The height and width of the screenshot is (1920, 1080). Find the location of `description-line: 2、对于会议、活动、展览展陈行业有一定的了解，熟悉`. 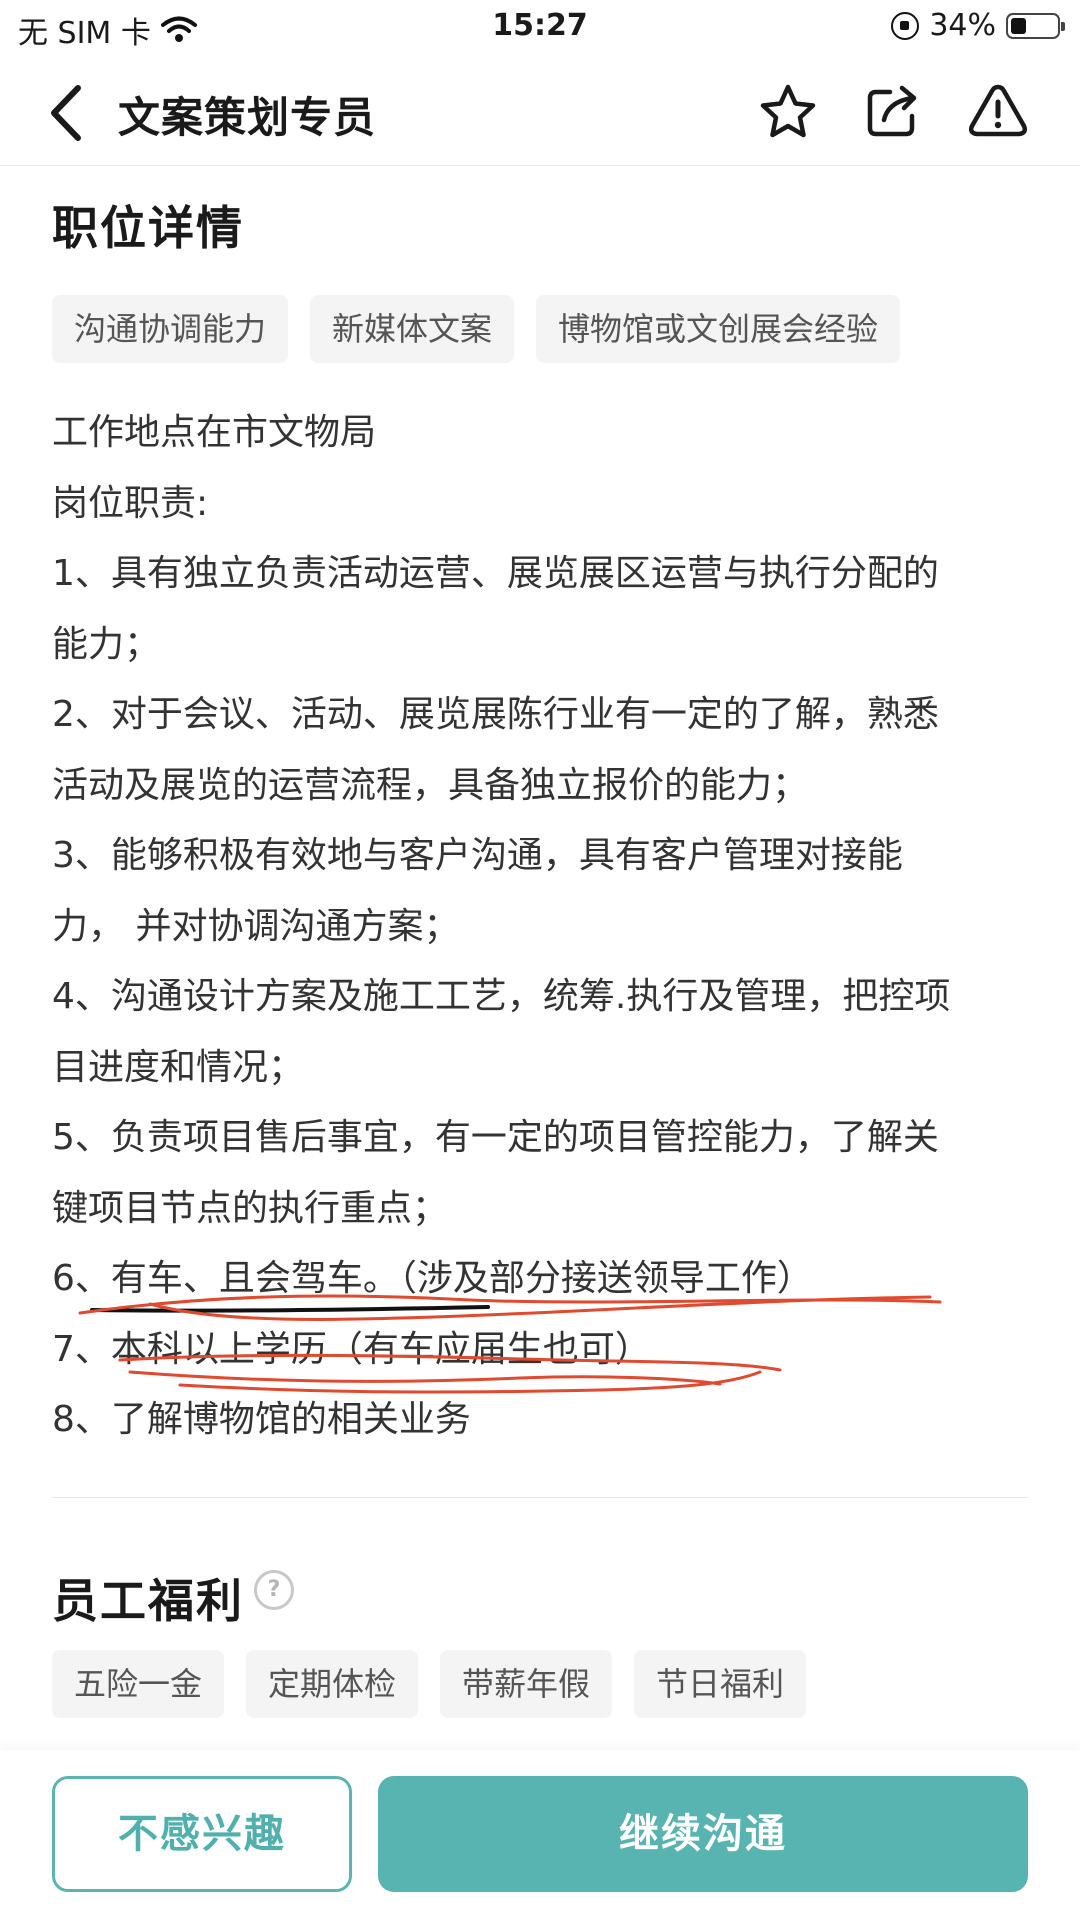

description-line: 2、对于会议、活动、展览展陈行业有一定的了解，熟悉 is located at coordinates (495, 714).